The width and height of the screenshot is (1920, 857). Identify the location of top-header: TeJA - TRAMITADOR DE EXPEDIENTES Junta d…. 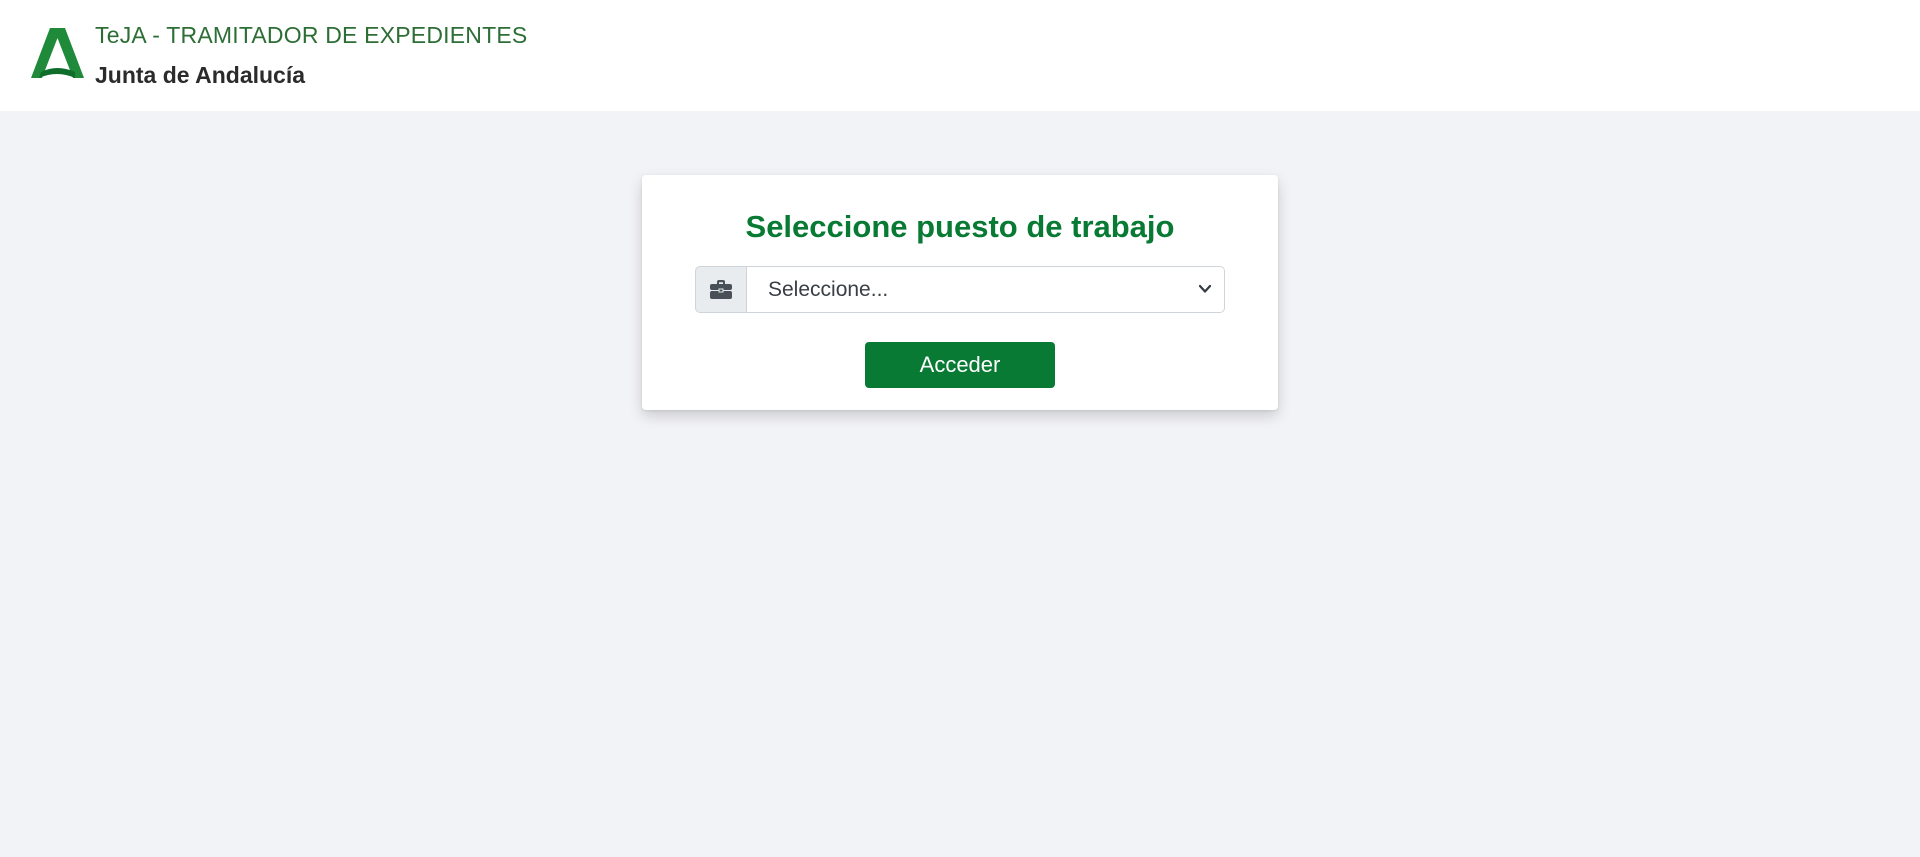
(960, 55).